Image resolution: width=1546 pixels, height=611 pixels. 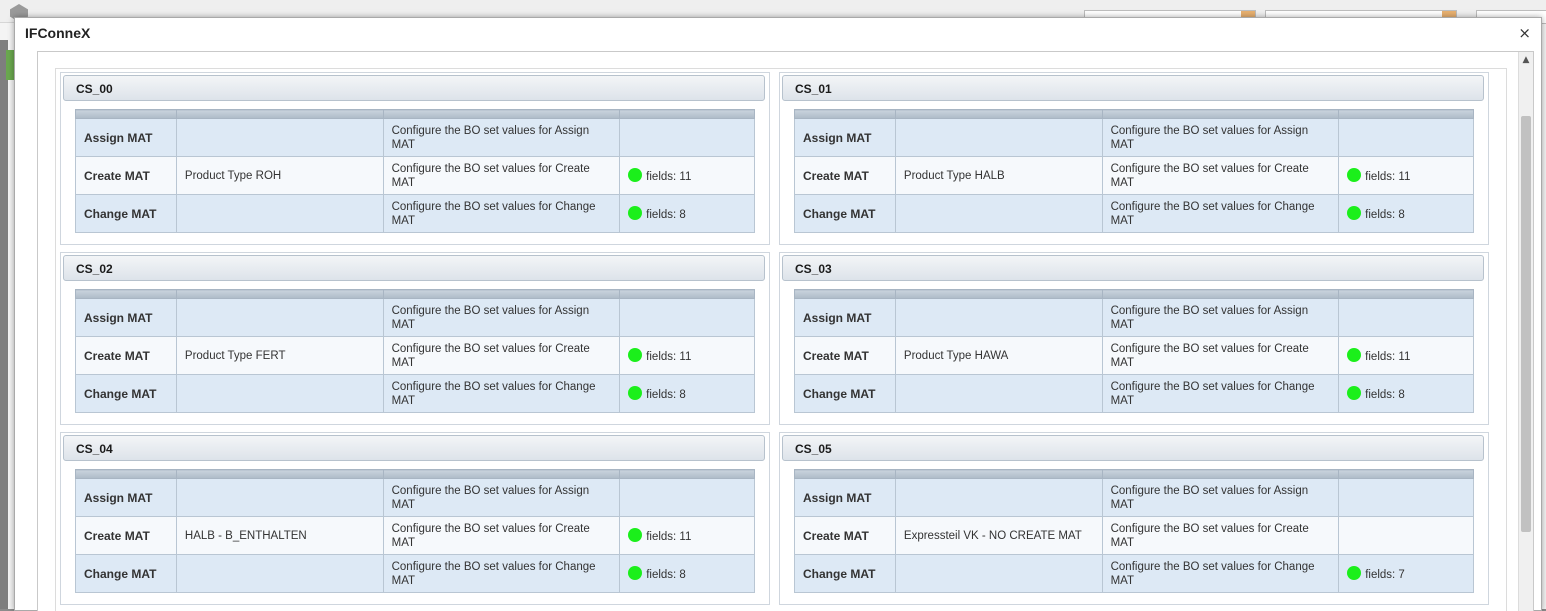 I want to click on panel-header: CS_02, so click(x=414, y=268).